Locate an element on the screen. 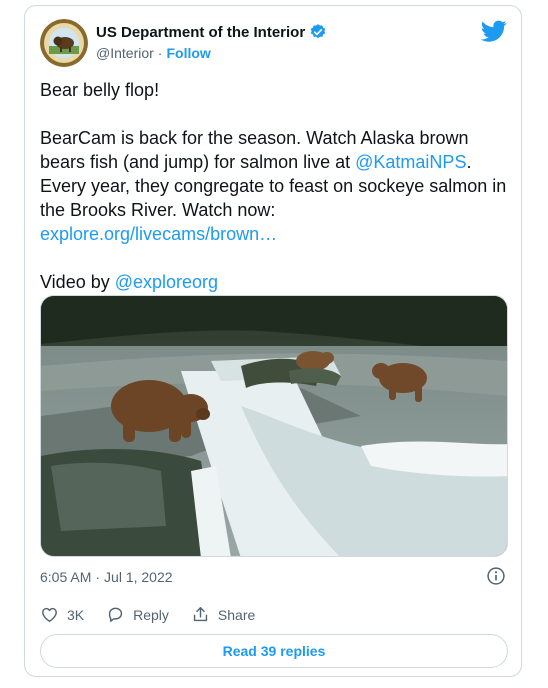 The width and height of the screenshot is (548, 688). mention-katmainps: @KatmaiNPS is located at coordinates (410, 162).